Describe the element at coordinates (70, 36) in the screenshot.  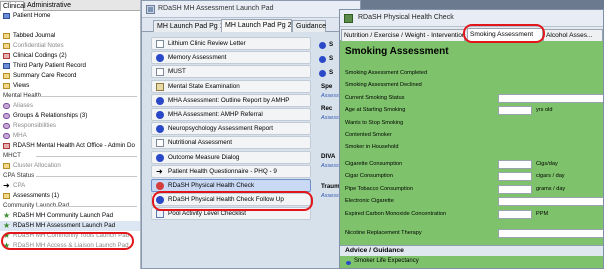
I see `nav-item: Tabbed Journal` at that location.